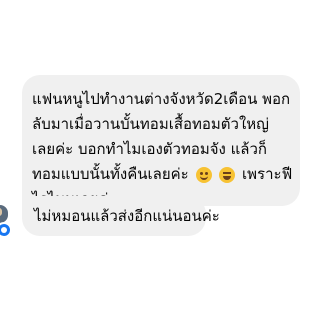 This screenshot has width=320, height=320. Describe the element at coordinates (204, 174) in the screenshot. I see `pleading-face-icon` at that location.